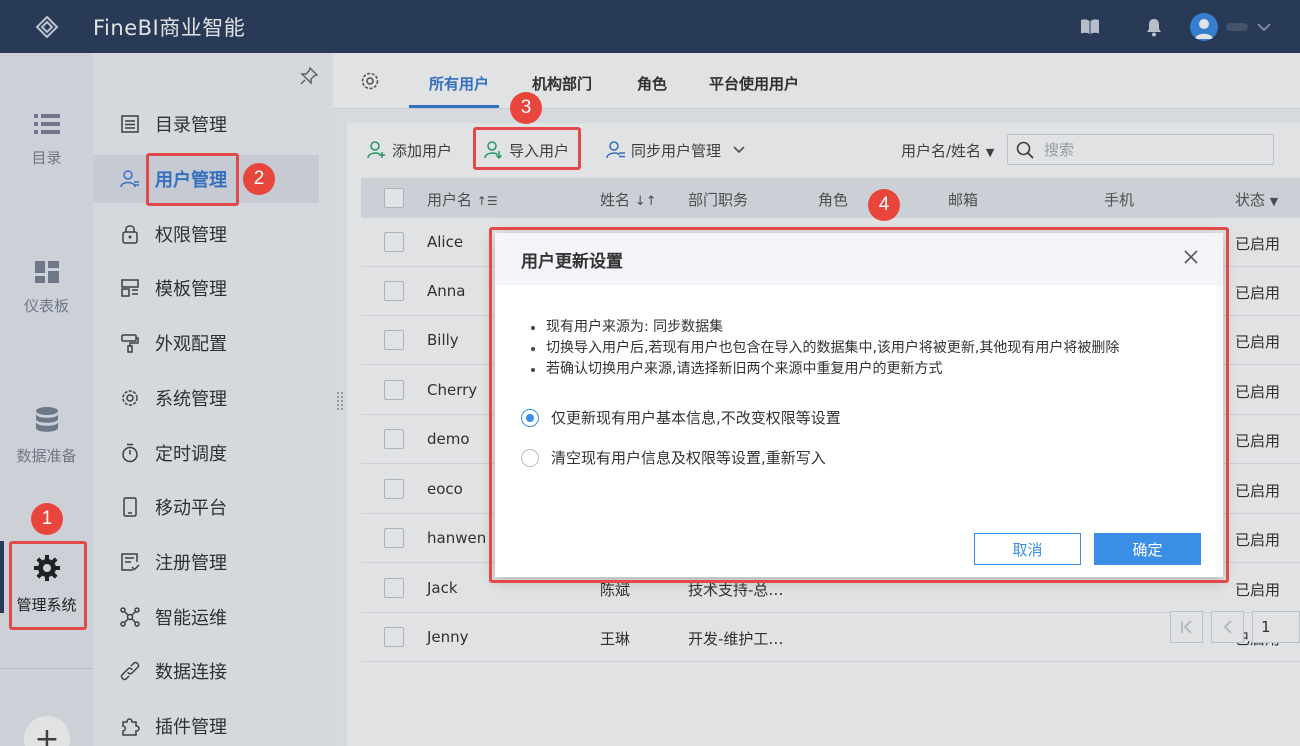 This screenshot has width=1300, height=746. Describe the element at coordinates (527, 148) in the screenshot. I see `annotation-box-import` at that location.